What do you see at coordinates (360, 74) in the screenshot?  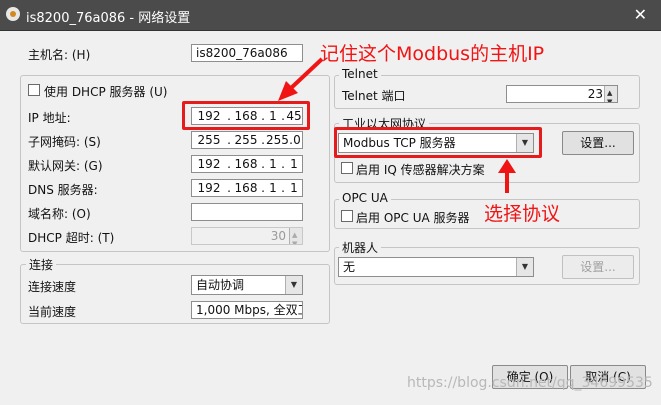 I see `telnet-group-title: Telnet` at bounding box center [360, 74].